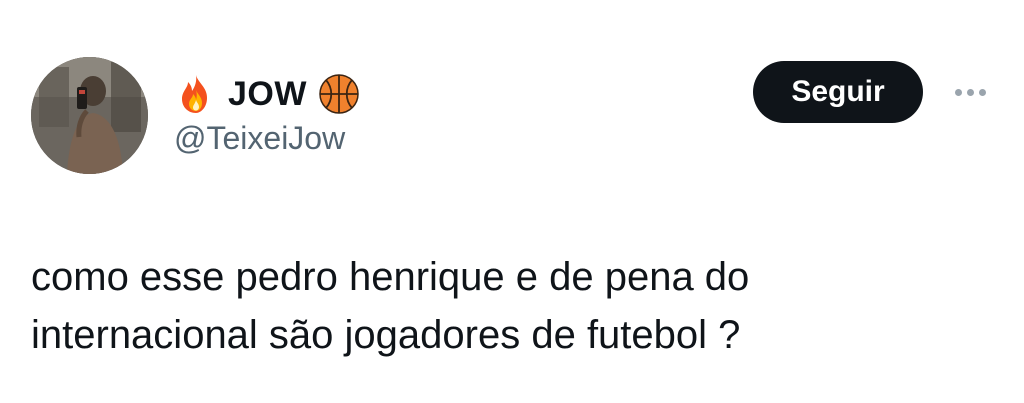 The width and height of the screenshot is (1024, 403). What do you see at coordinates (196, 94) in the screenshot?
I see `fire-emoji-icon` at bounding box center [196, 94].